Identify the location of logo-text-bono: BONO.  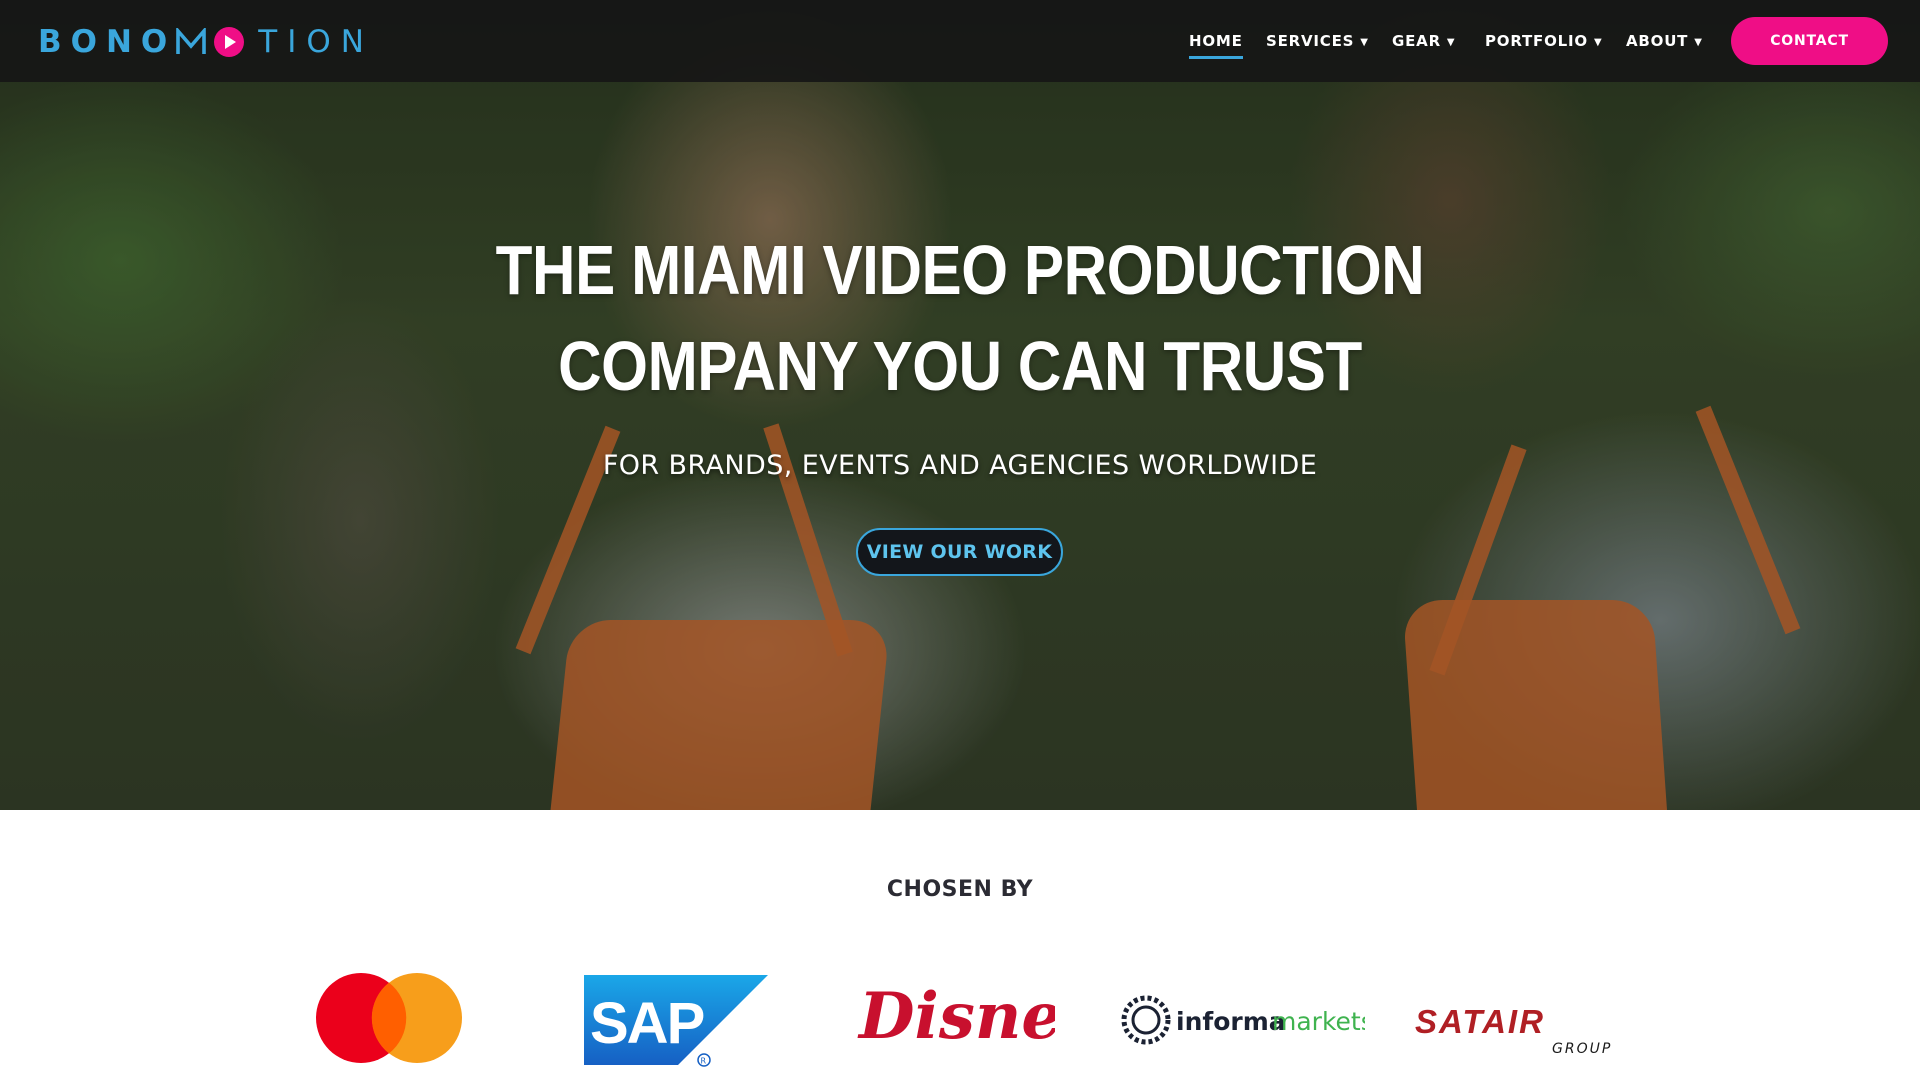
(107, 42).